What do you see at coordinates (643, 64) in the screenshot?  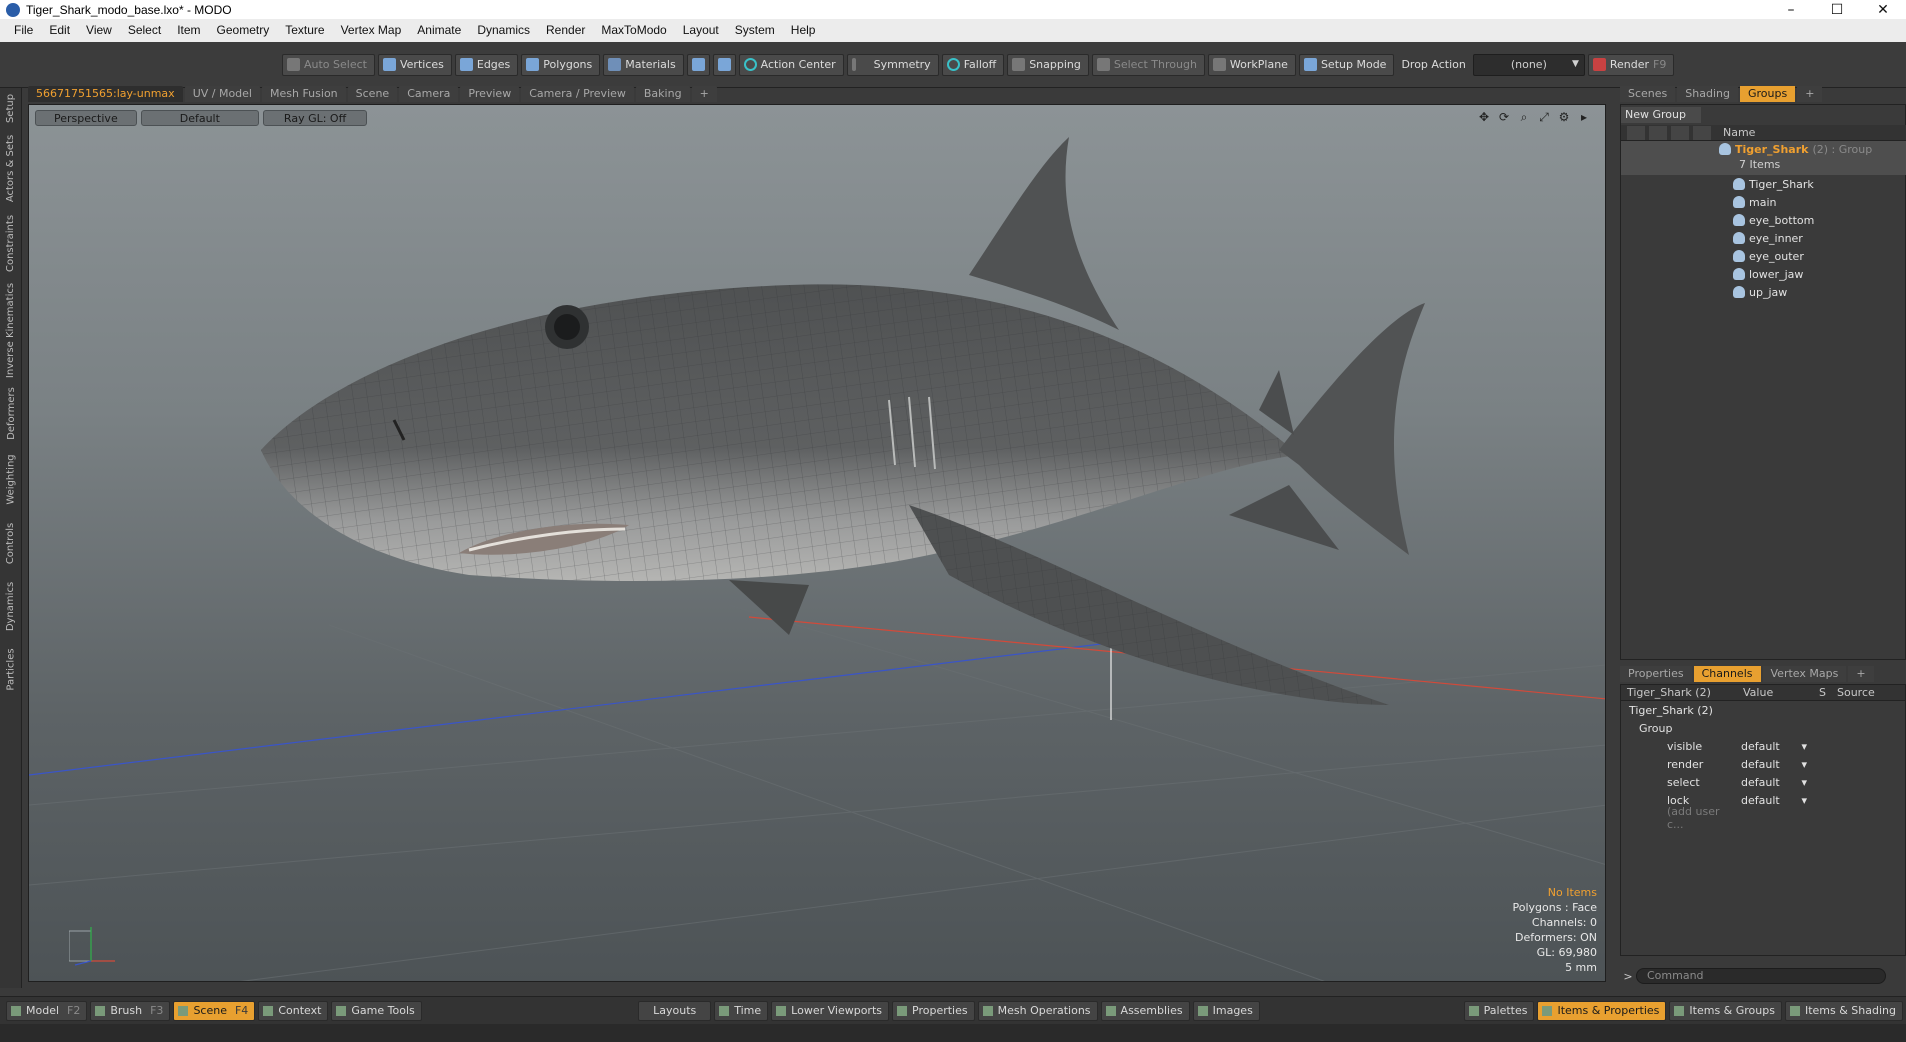 I see `materials-button: Materials` at bounding box center [643, 64].